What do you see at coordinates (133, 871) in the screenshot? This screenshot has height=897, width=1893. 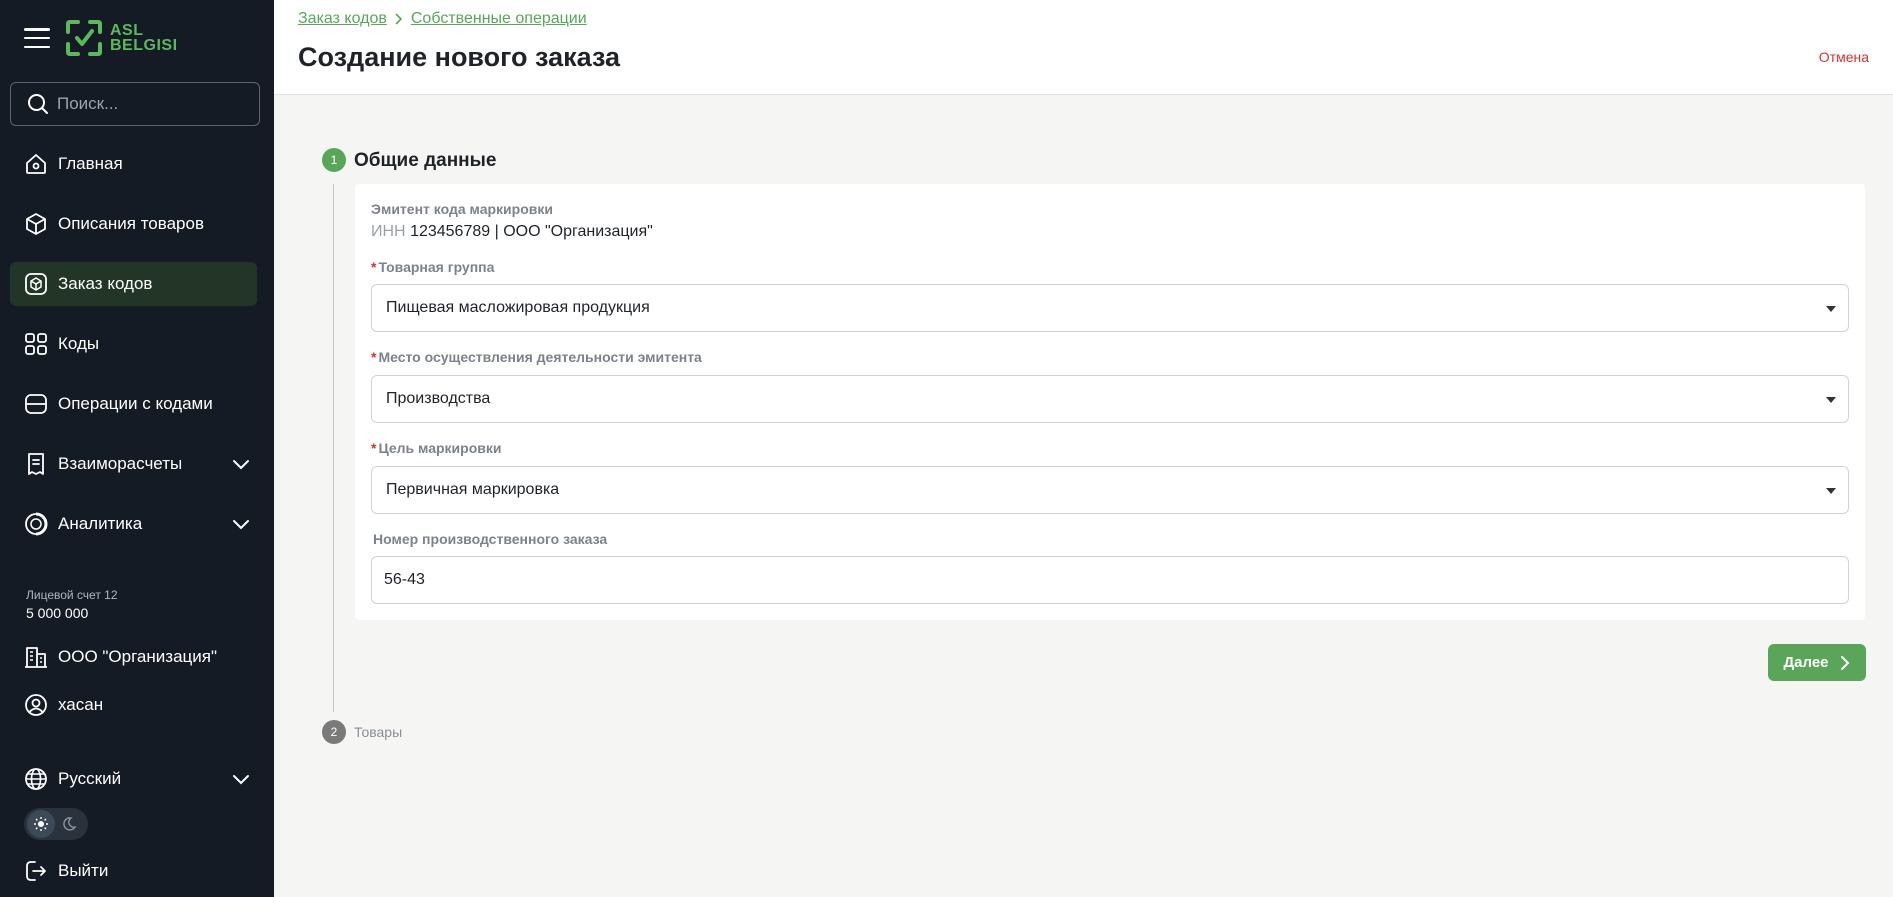 I see `logout-button: Выйти` at bounding box center [133, 871].